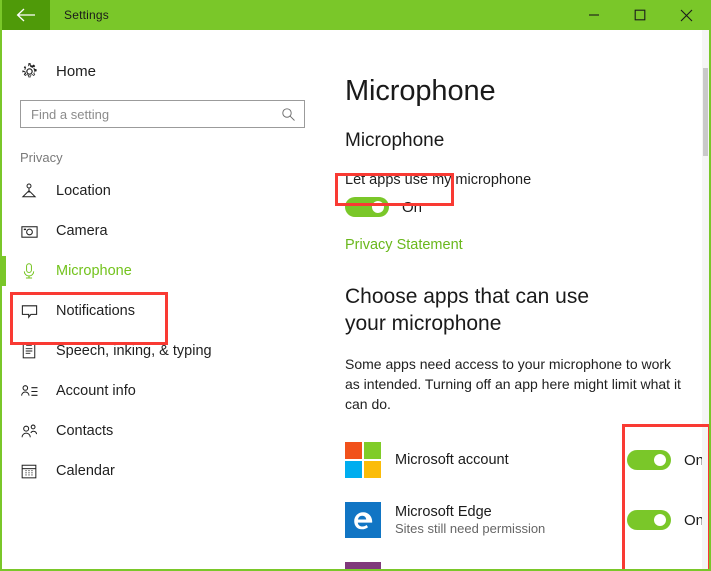  What do you see at coordinates (82, 231) in the screenshot?
I see `sidebar-item-label: Camera` at bounding box center [82, 231].